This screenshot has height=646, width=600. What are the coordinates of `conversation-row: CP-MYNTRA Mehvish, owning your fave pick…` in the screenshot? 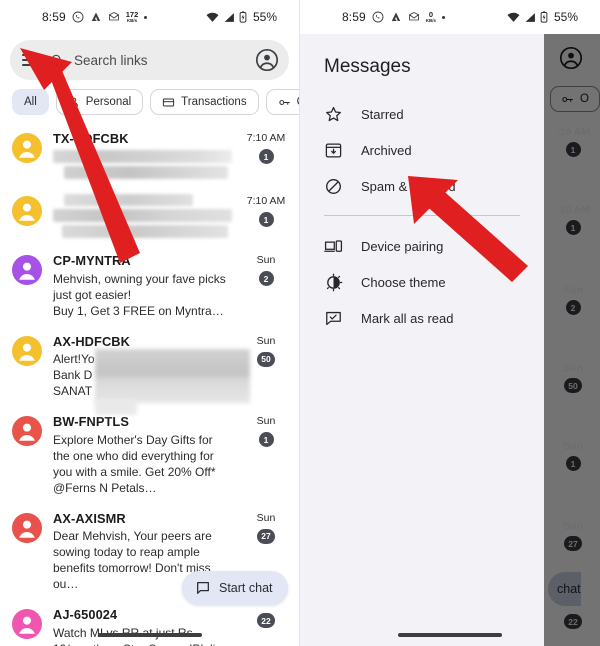 It's located at (149, 285).